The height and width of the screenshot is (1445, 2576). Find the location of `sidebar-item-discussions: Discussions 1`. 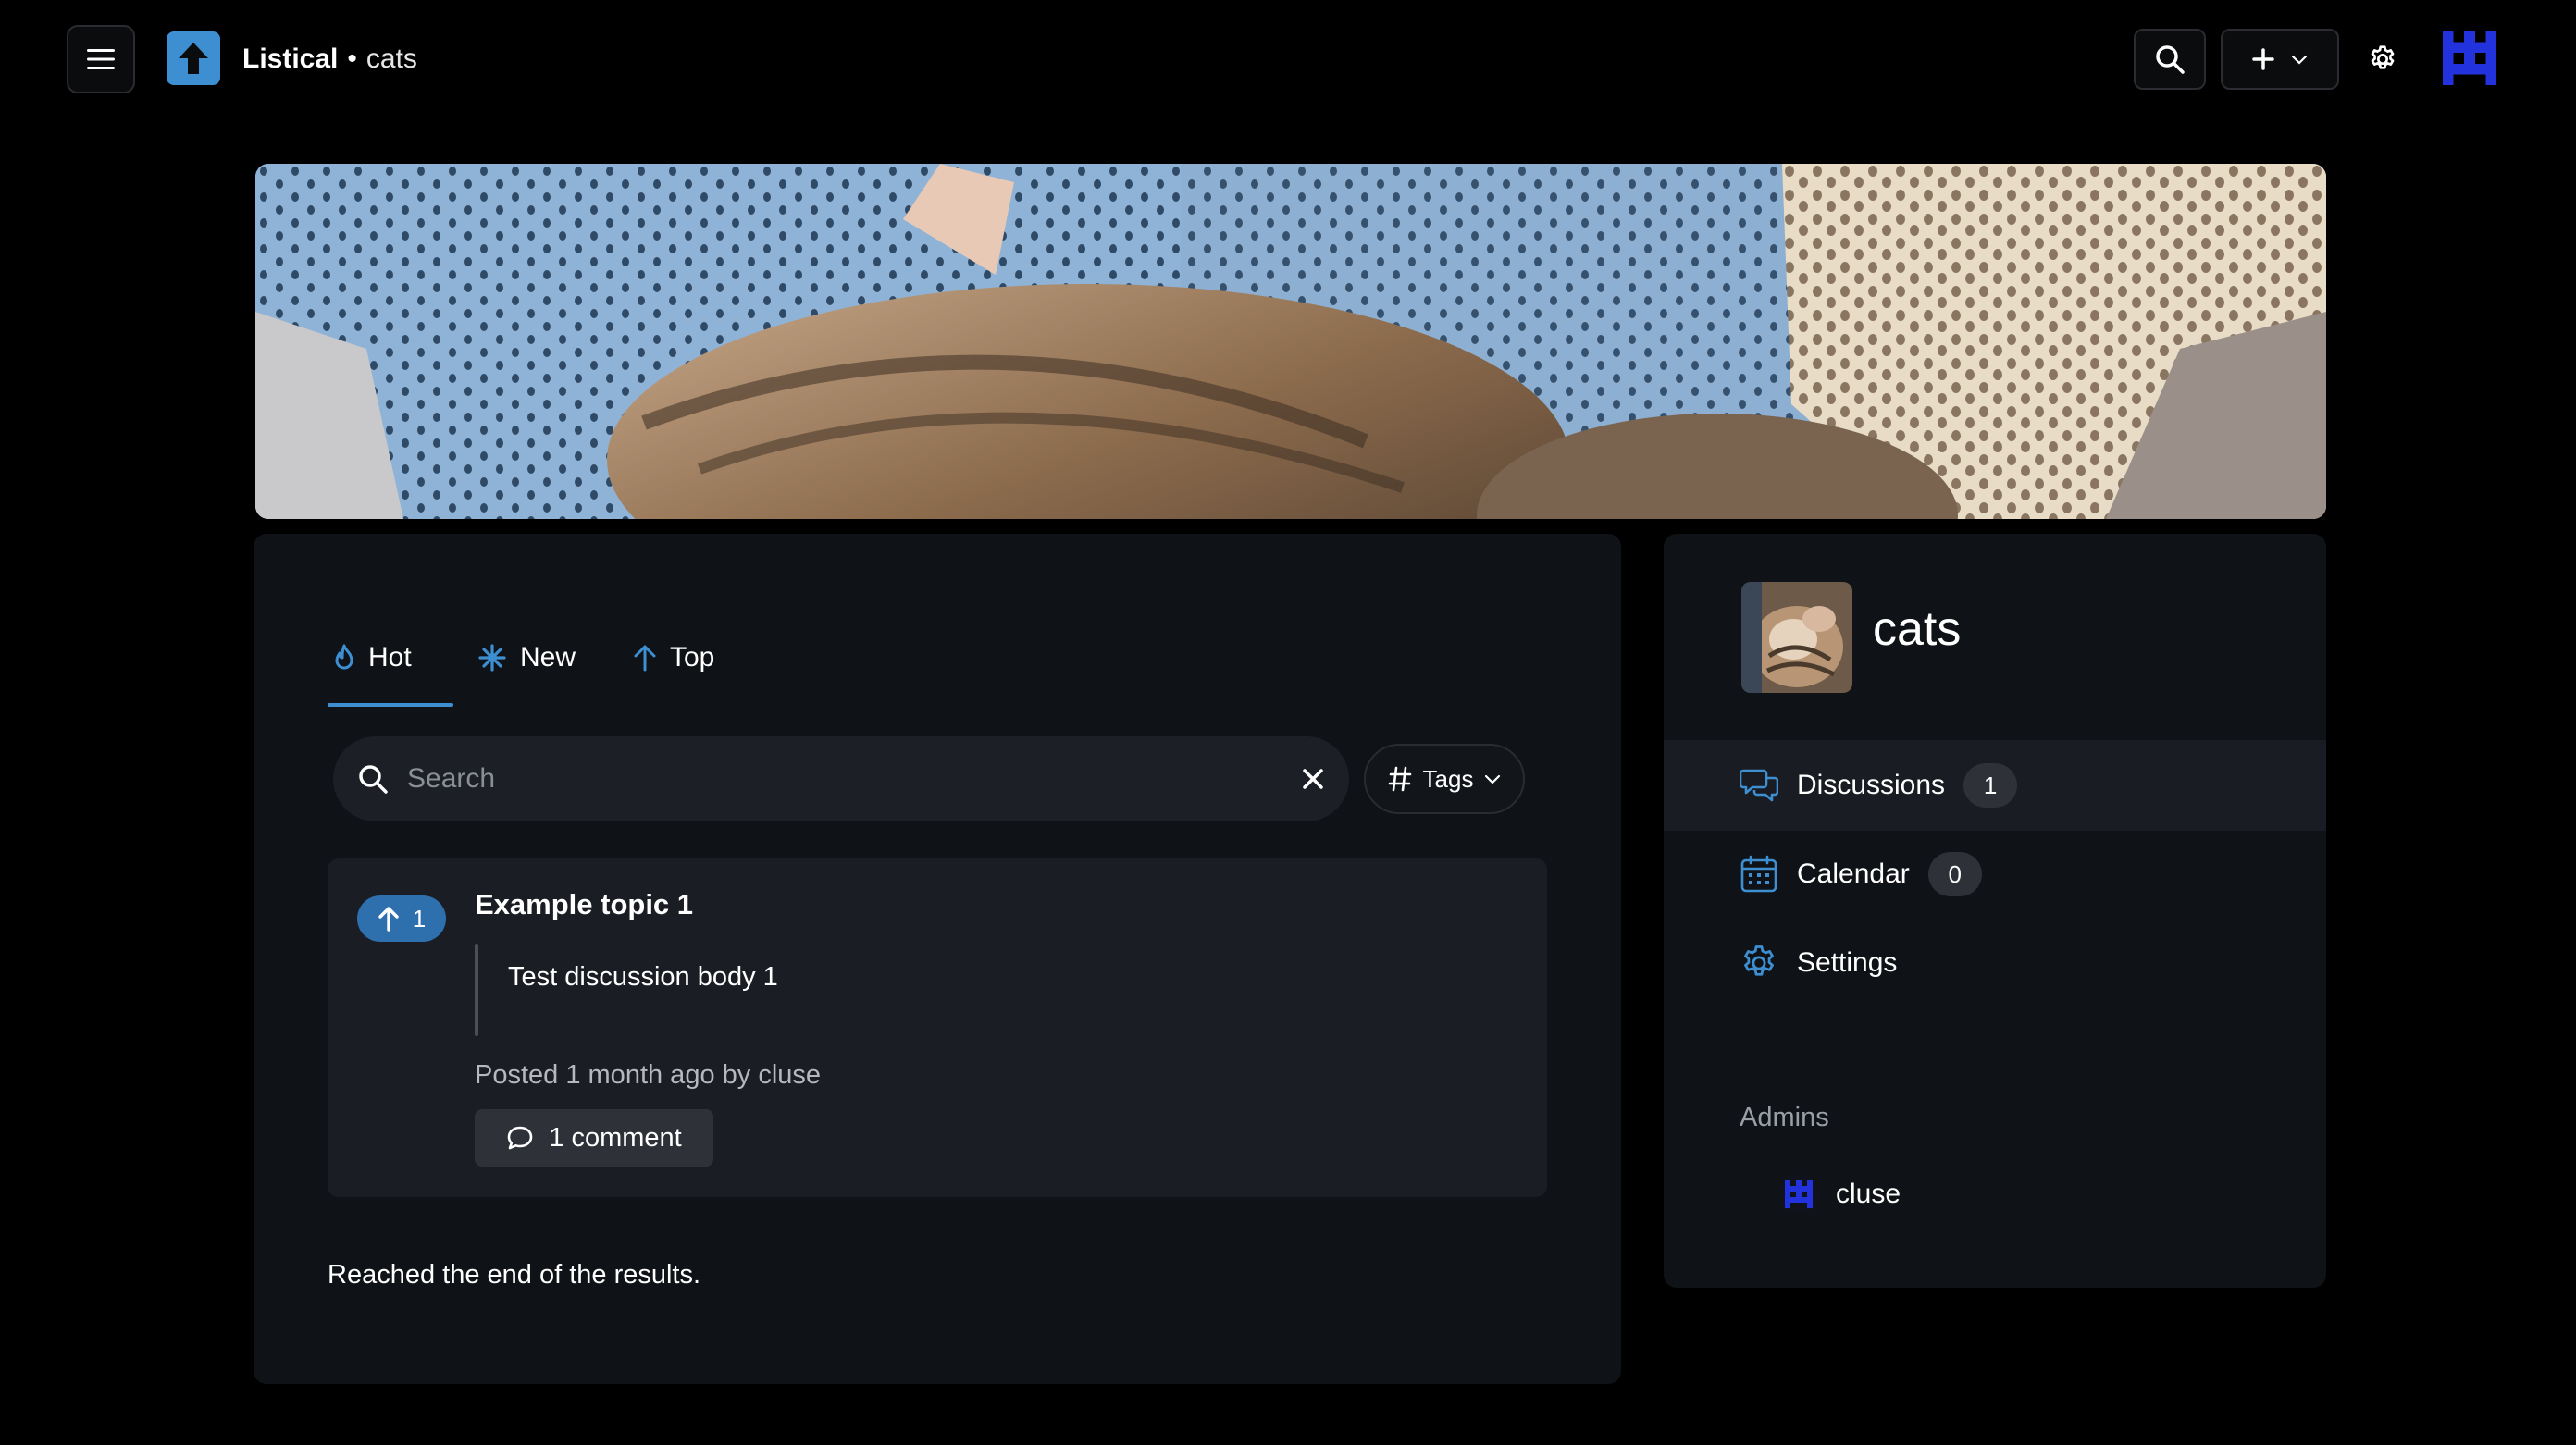

sidebar-item-discussions: Discussions 1 is located at coordinates (1879, 785).